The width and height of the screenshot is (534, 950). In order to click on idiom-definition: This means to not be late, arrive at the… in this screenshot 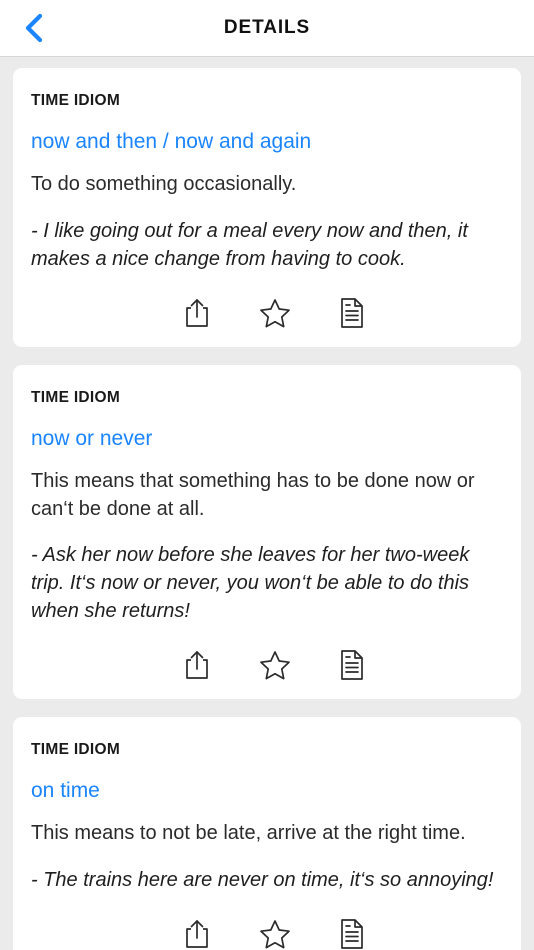, I will do `click(248, 833)`.